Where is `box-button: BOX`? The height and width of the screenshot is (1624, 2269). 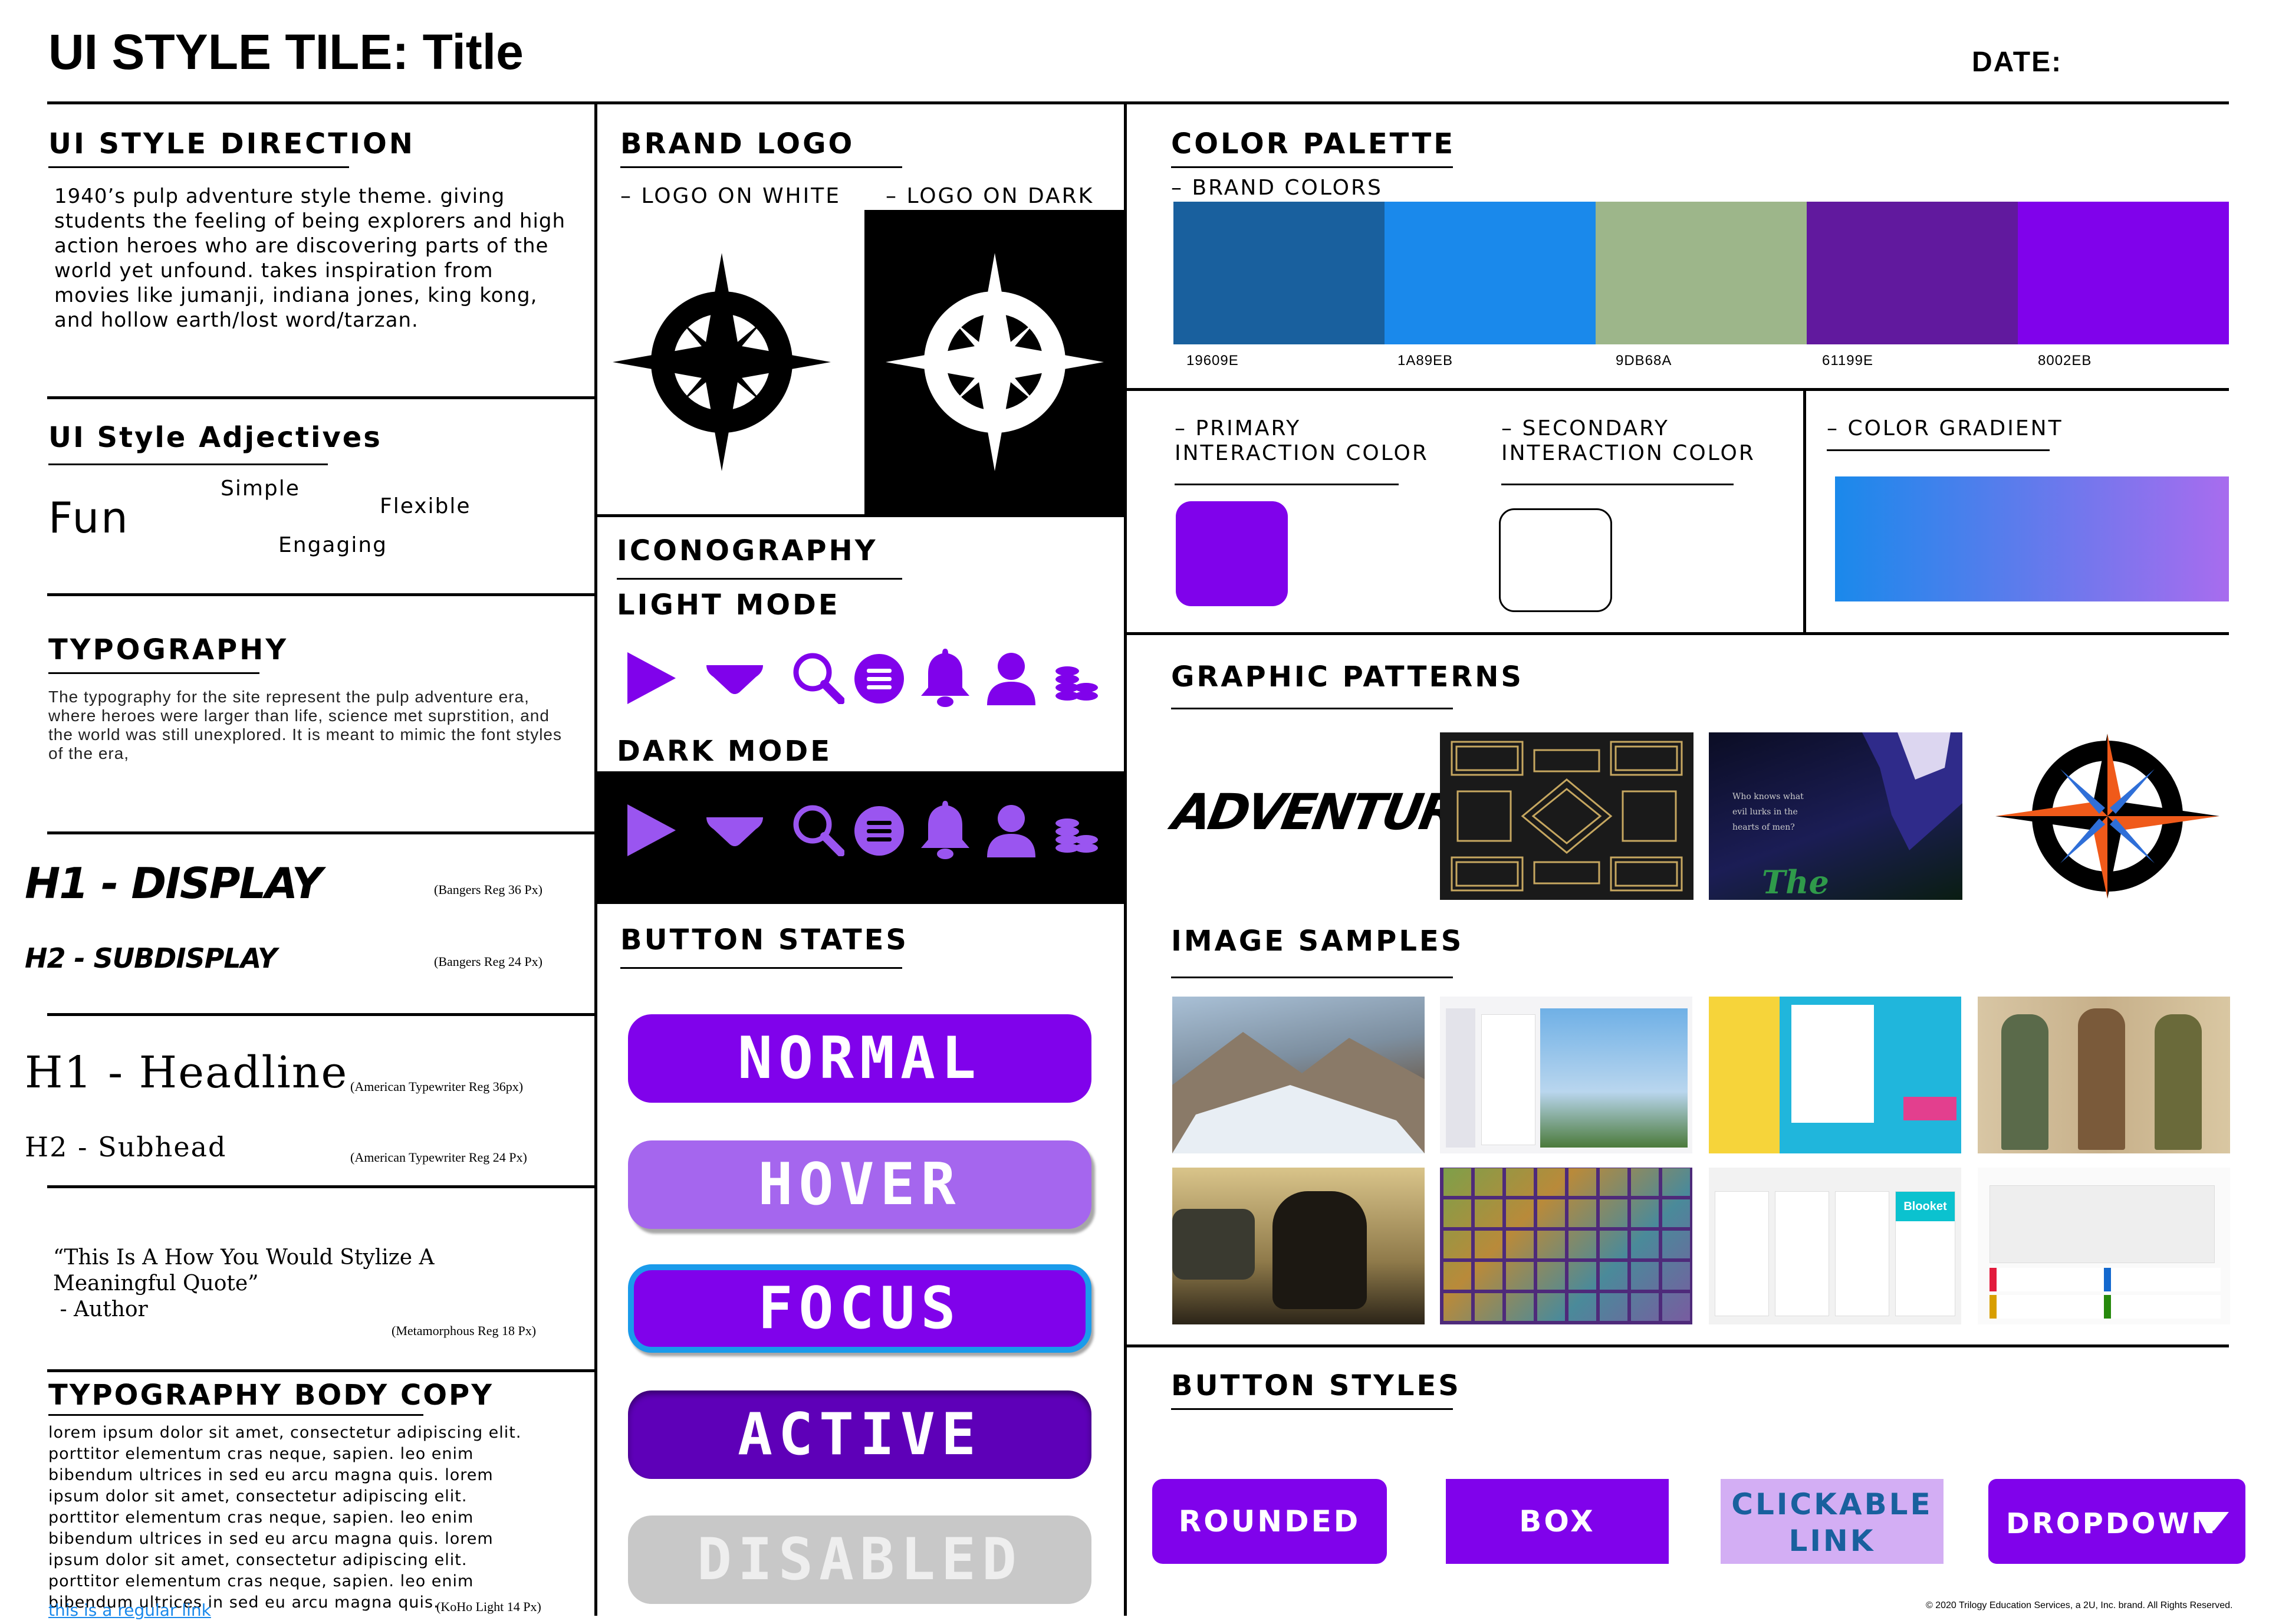 box-button: BOX is located at coordinates (1557, 1521).